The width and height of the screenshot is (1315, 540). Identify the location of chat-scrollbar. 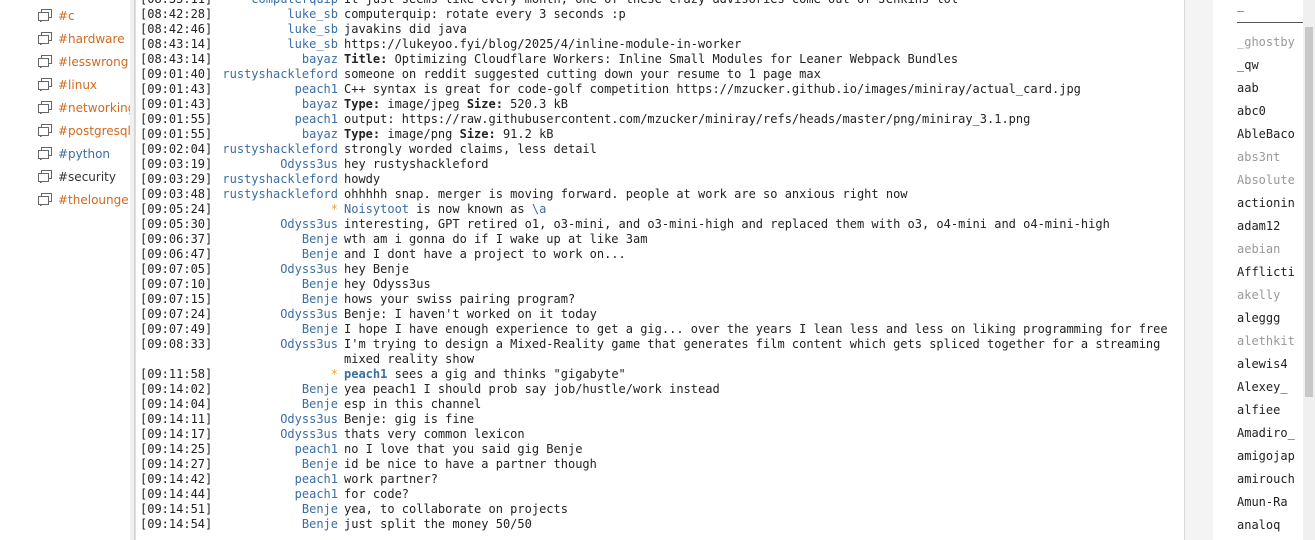
(1199, 270).